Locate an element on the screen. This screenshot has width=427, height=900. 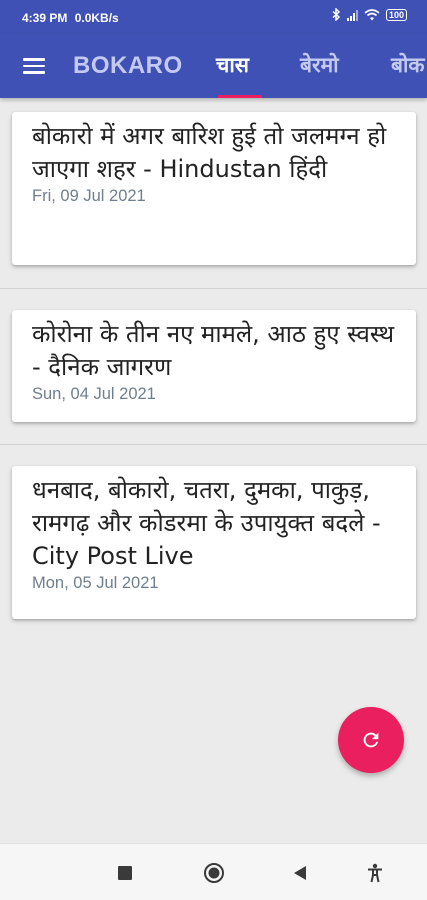
back-icon is located at coordinates (300, 872).